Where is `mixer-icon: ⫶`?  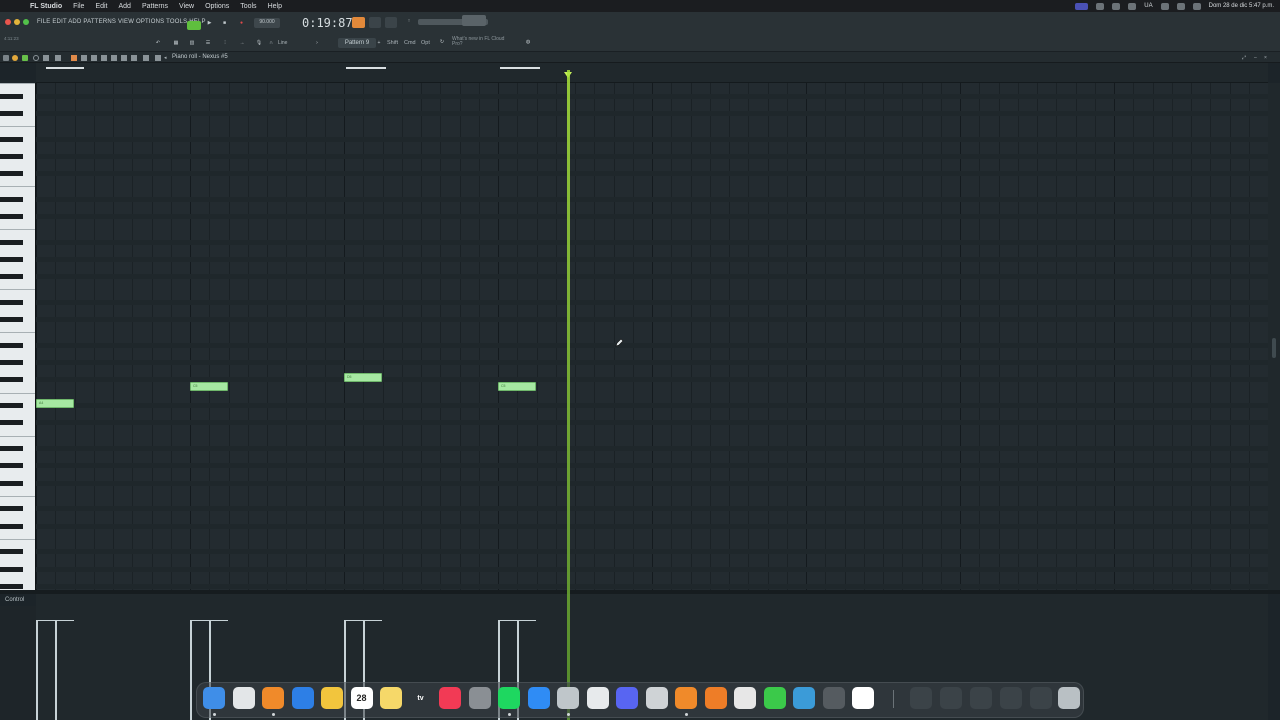
mixer-icon: ⫶ is located at coordinates (225, 43).